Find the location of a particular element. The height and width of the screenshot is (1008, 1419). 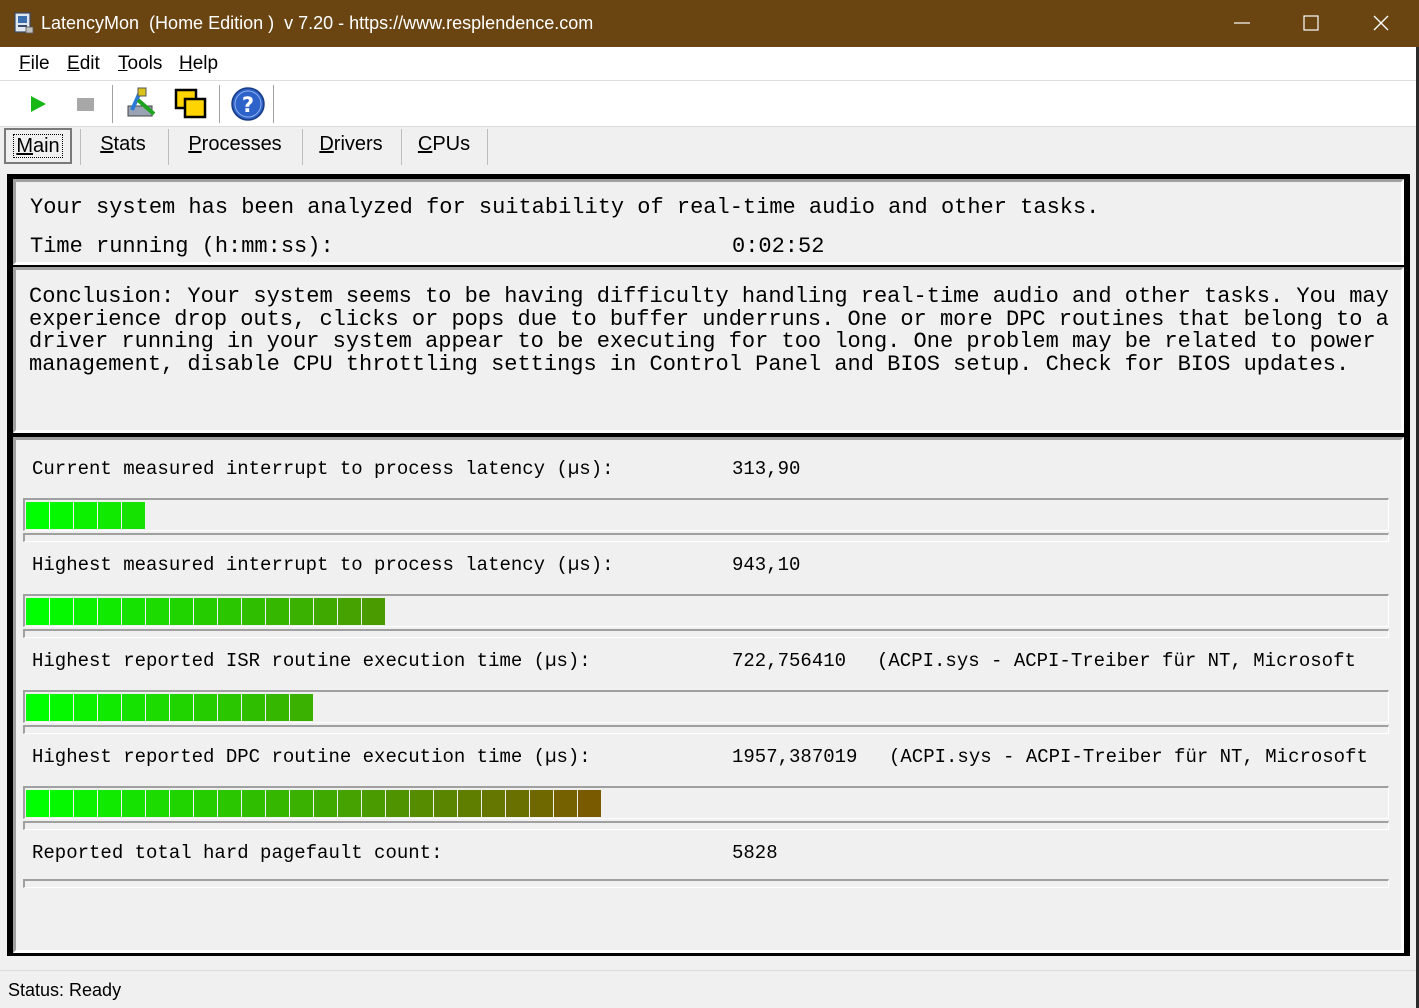

metric-value: 5828 is located at coordinates (755, 853).